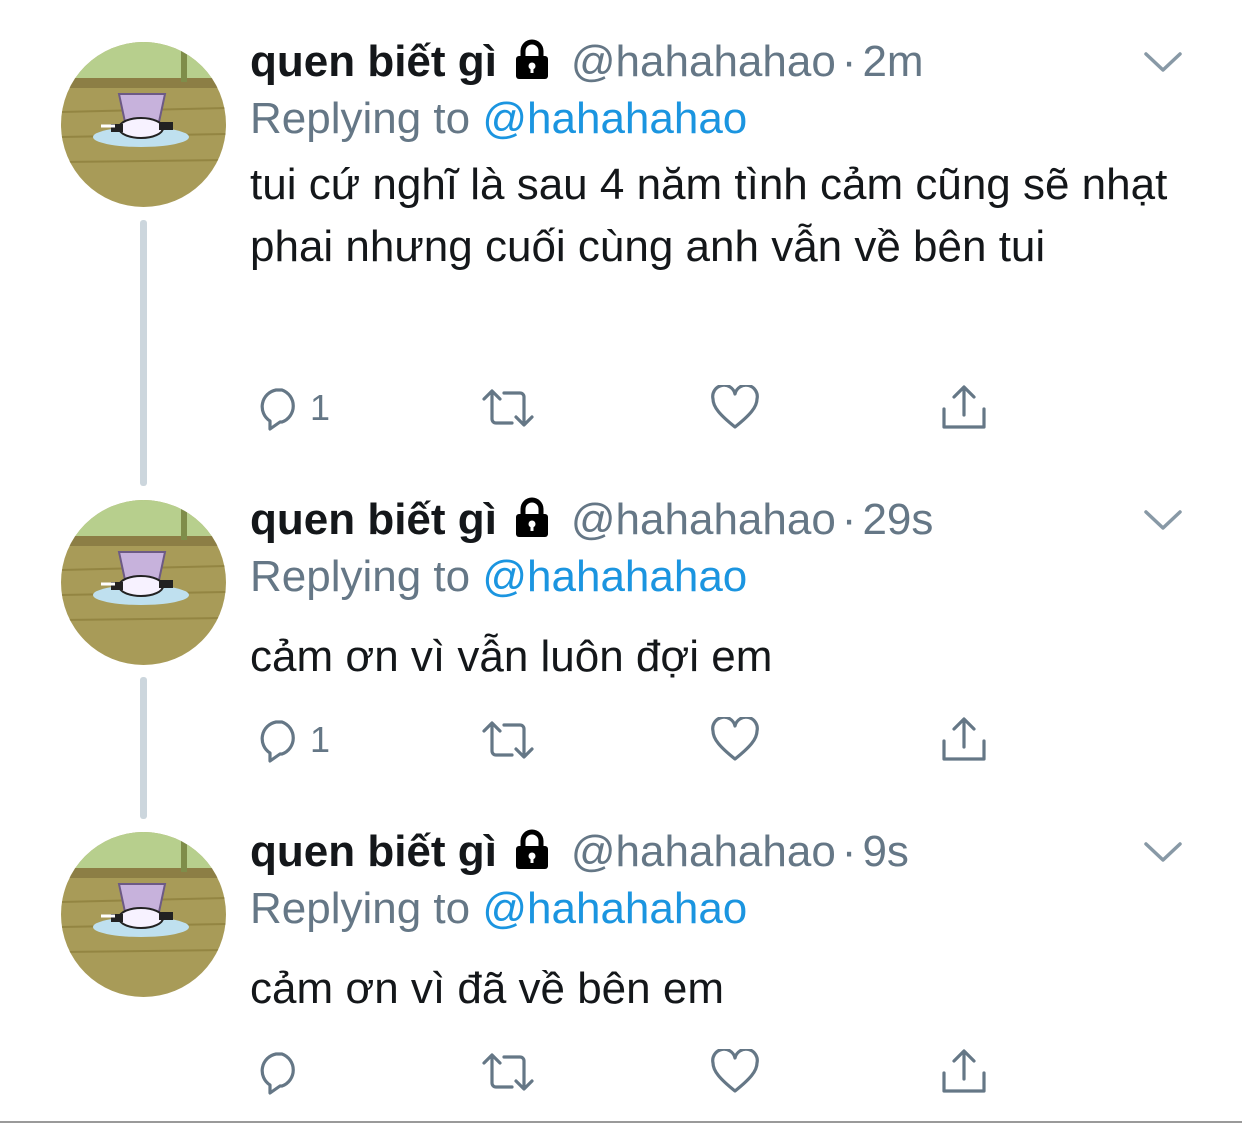 Image resolution: width=1242 pixels, height=1127 pixels. I want to click on tweet-text: cảm ơn vì đã về bên em, so click(487, 988).